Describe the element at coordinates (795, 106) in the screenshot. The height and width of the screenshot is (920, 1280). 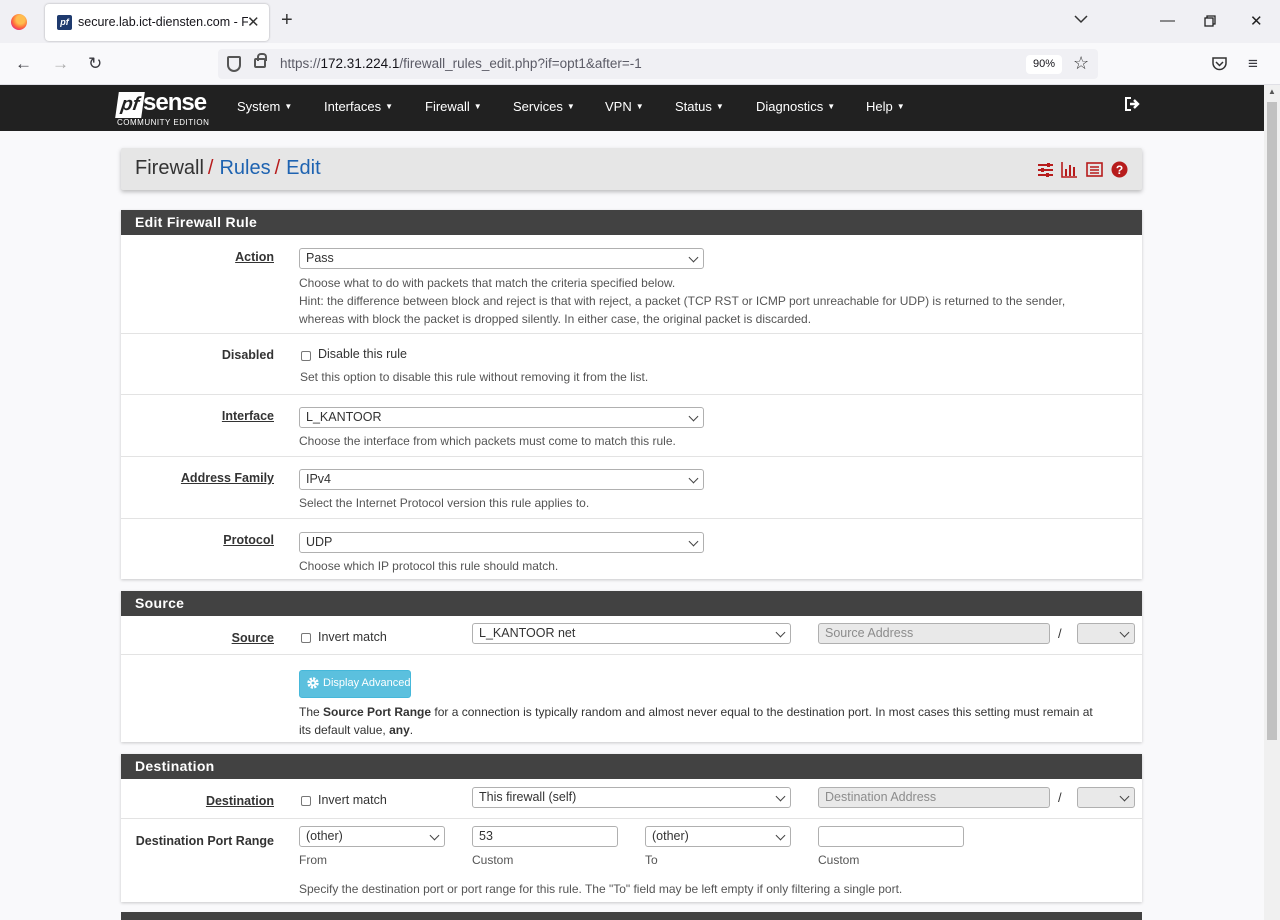
I see `menu-diagnostics: Diagnostics ▼` at that location.